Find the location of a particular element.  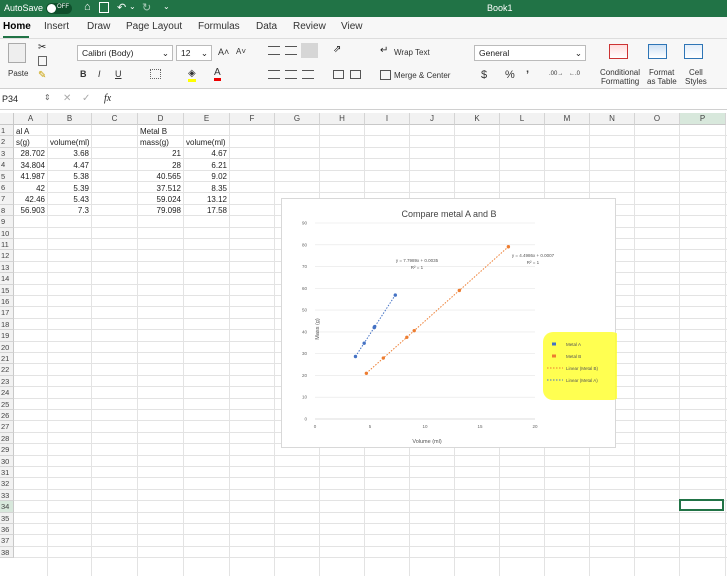

cell-B2: volume(ml) is located at coordinates (69, 142).